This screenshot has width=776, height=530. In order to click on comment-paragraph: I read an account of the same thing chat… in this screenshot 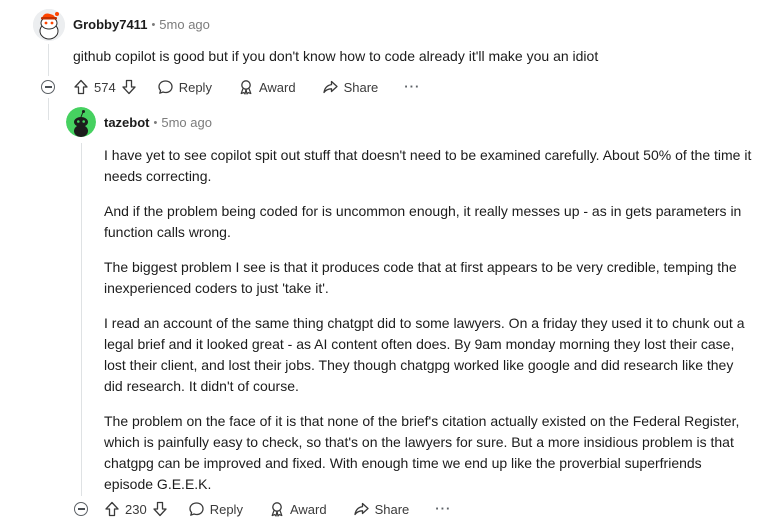, I will do `click(424, 354)`.